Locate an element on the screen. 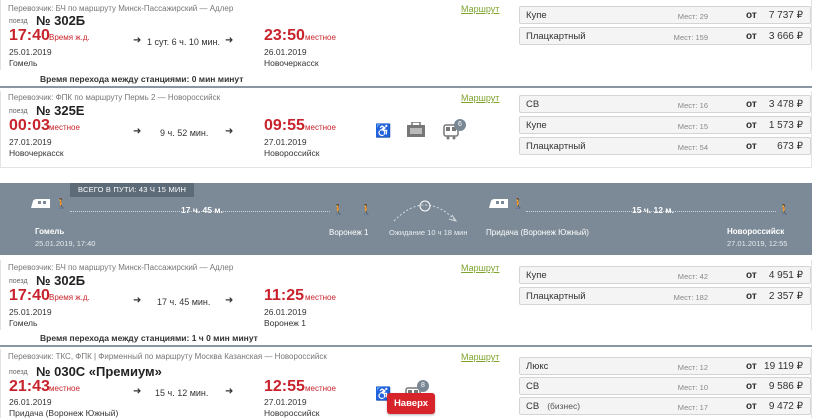  seat-count: Мест: 159 is located at coordinates (690, 37).